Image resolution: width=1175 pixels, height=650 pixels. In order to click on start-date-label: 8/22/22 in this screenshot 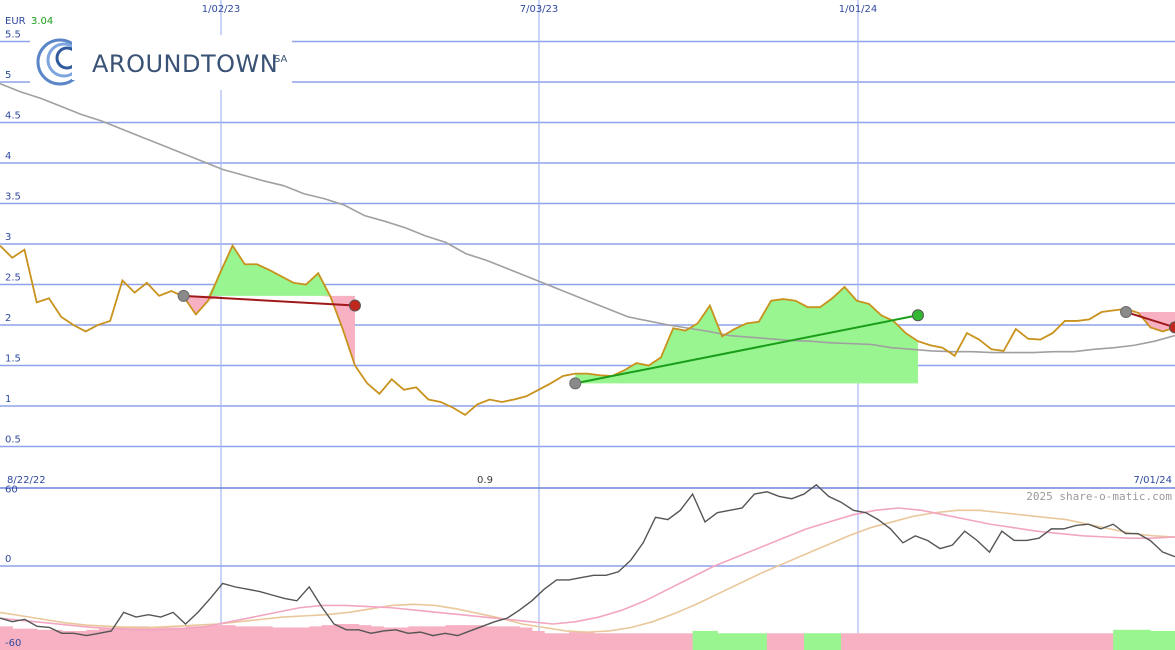, I will do `click(26, 480)`.